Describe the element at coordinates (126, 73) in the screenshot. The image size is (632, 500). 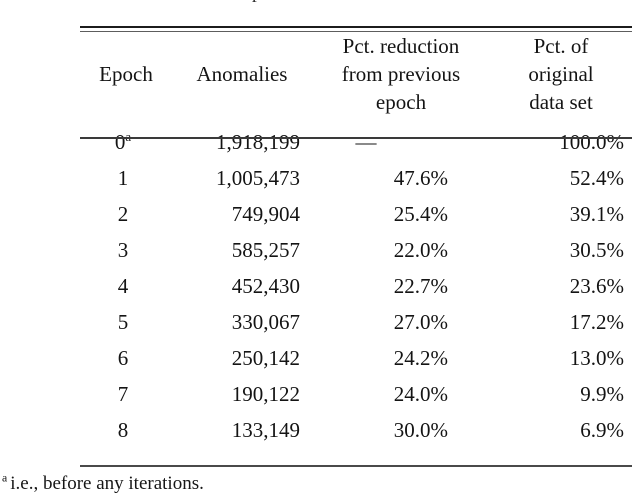
I see `header-epoch-line2: Epoch` at that location.